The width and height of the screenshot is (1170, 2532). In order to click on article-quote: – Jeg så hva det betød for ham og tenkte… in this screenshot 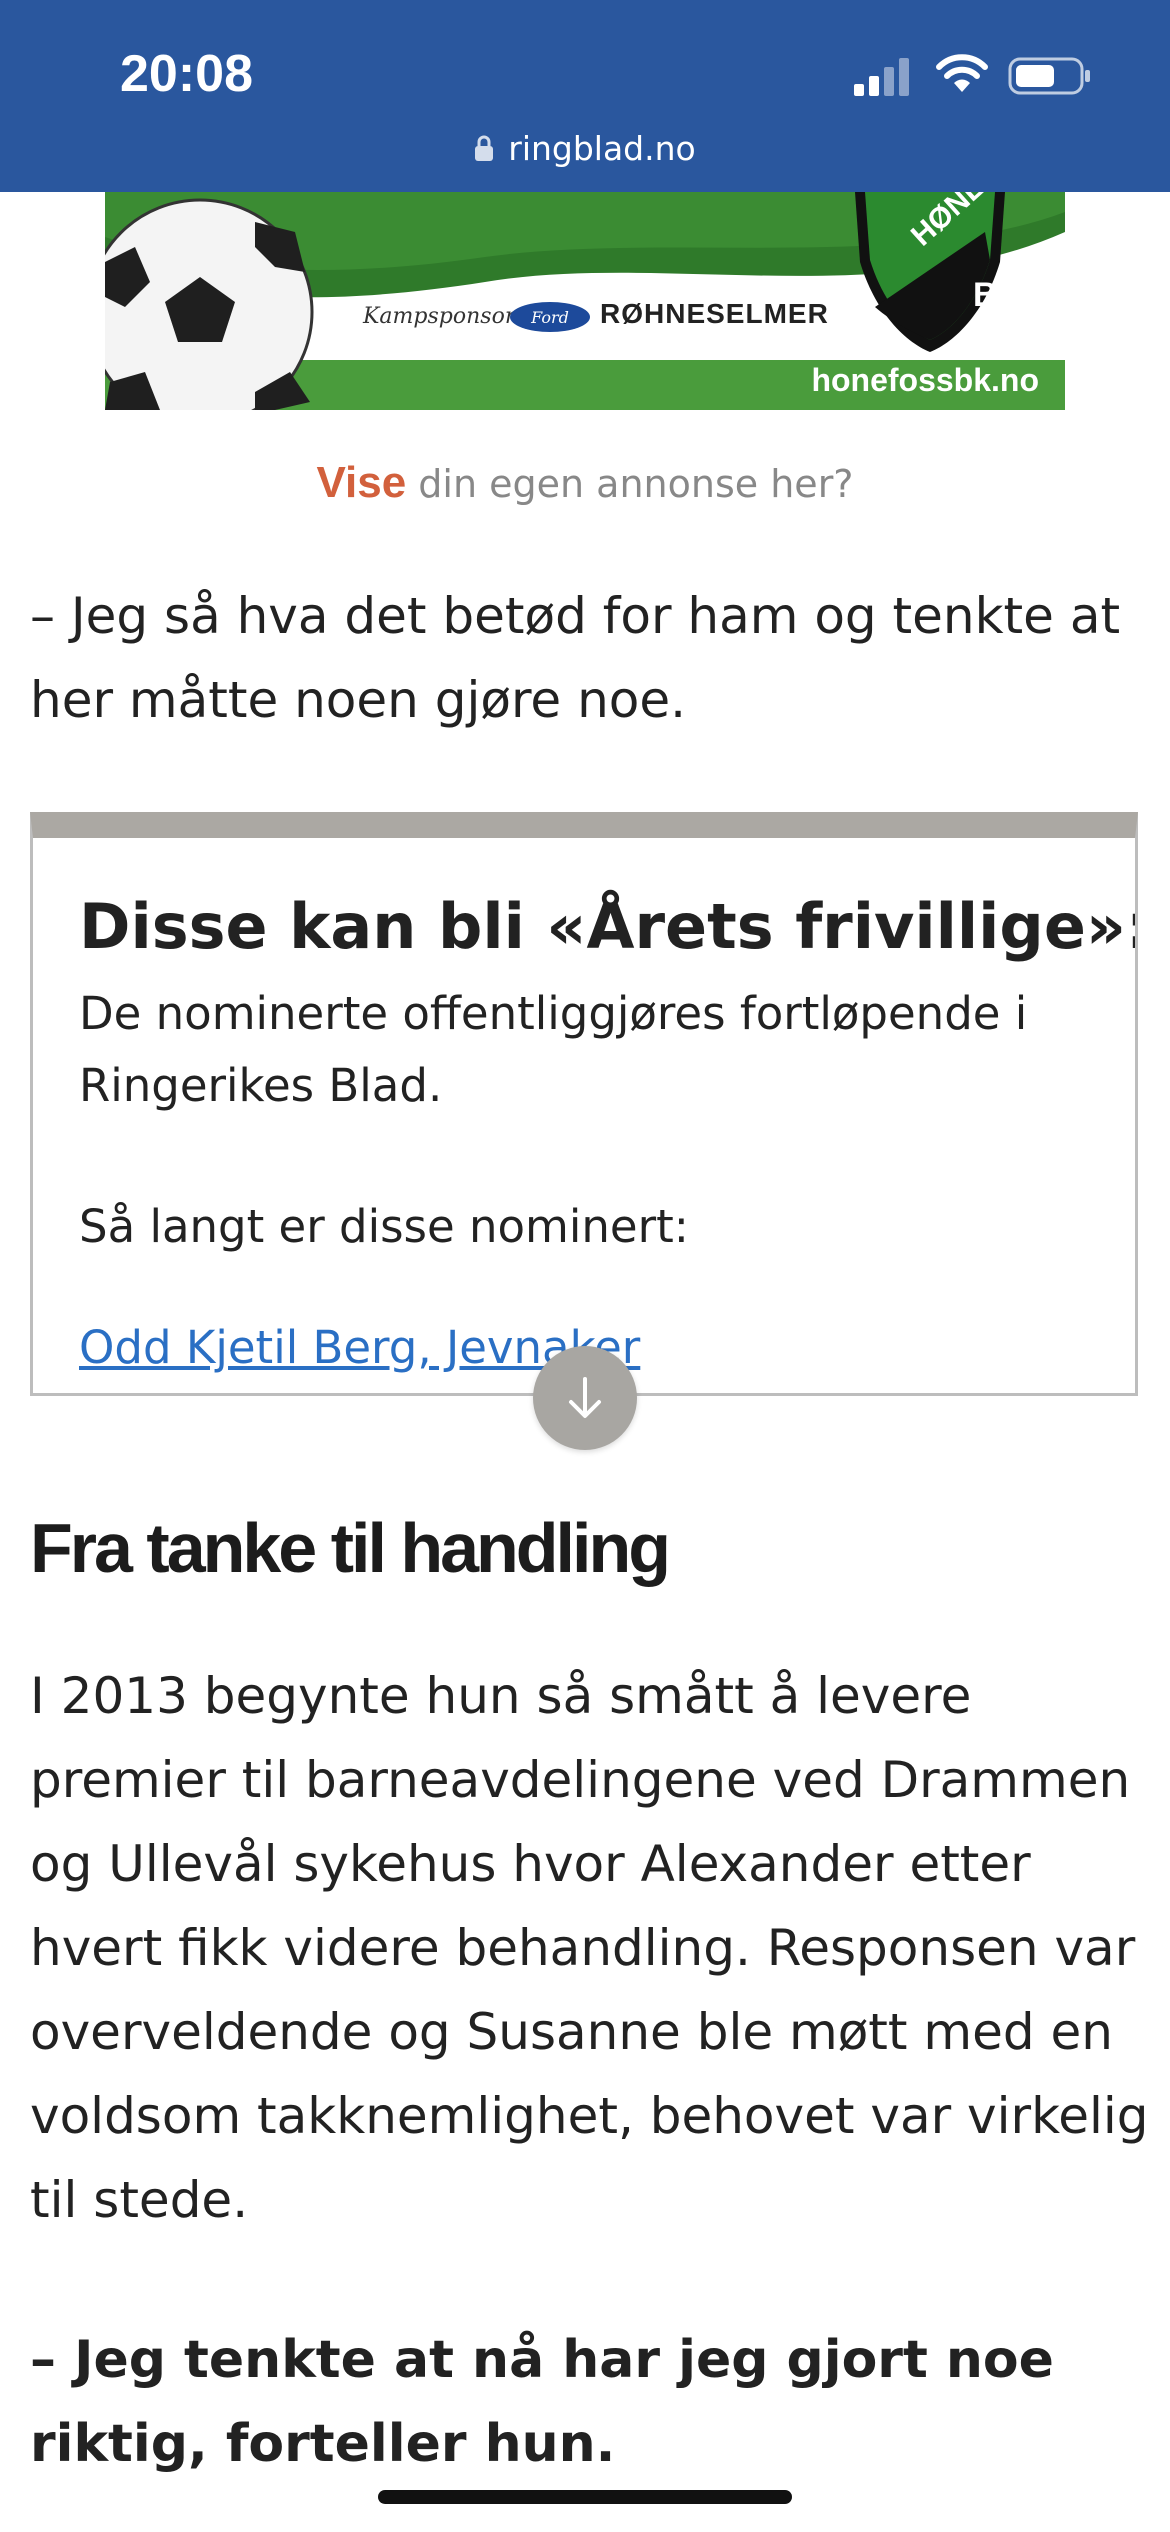, I will do `click(575, 658)`.